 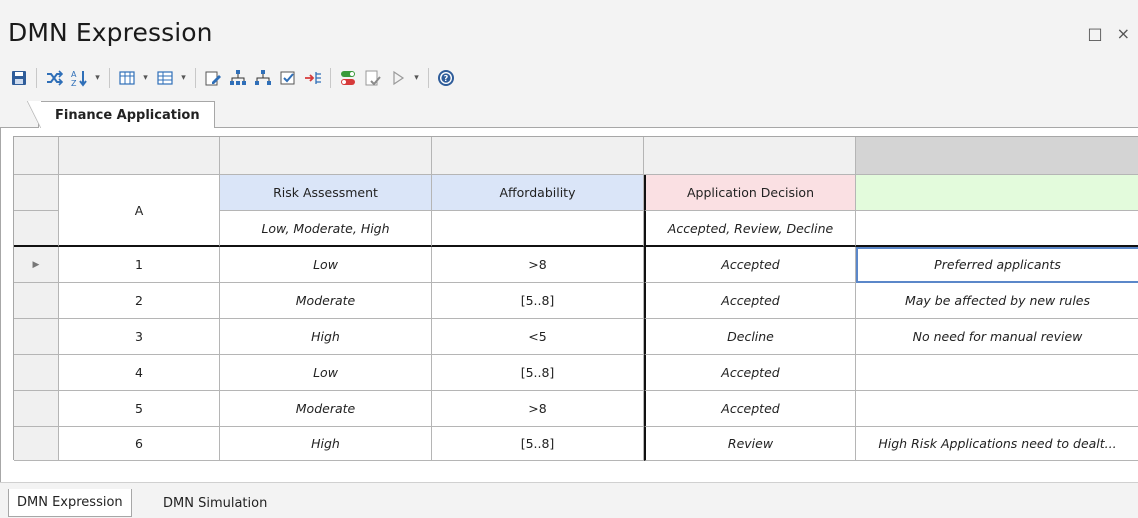 I want to click on rule-cell-annotation: No need for manual review, so click(x=997, y=337).